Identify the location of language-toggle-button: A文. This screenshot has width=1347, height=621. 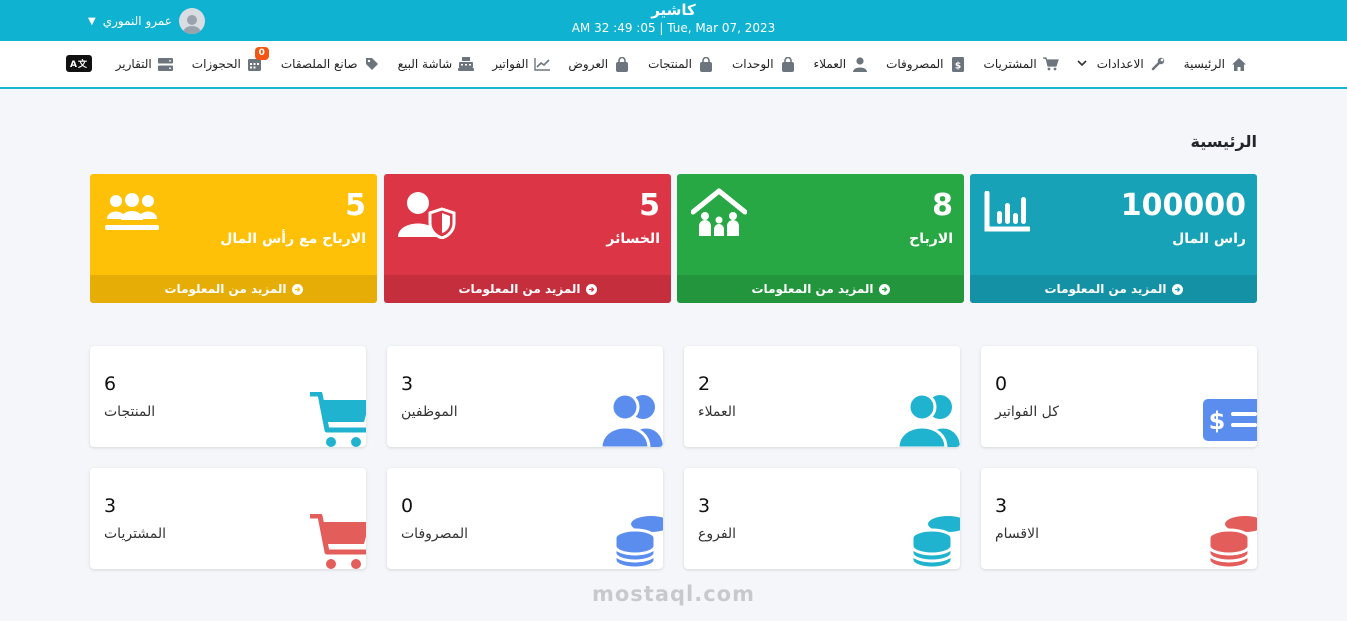
(79, 63).